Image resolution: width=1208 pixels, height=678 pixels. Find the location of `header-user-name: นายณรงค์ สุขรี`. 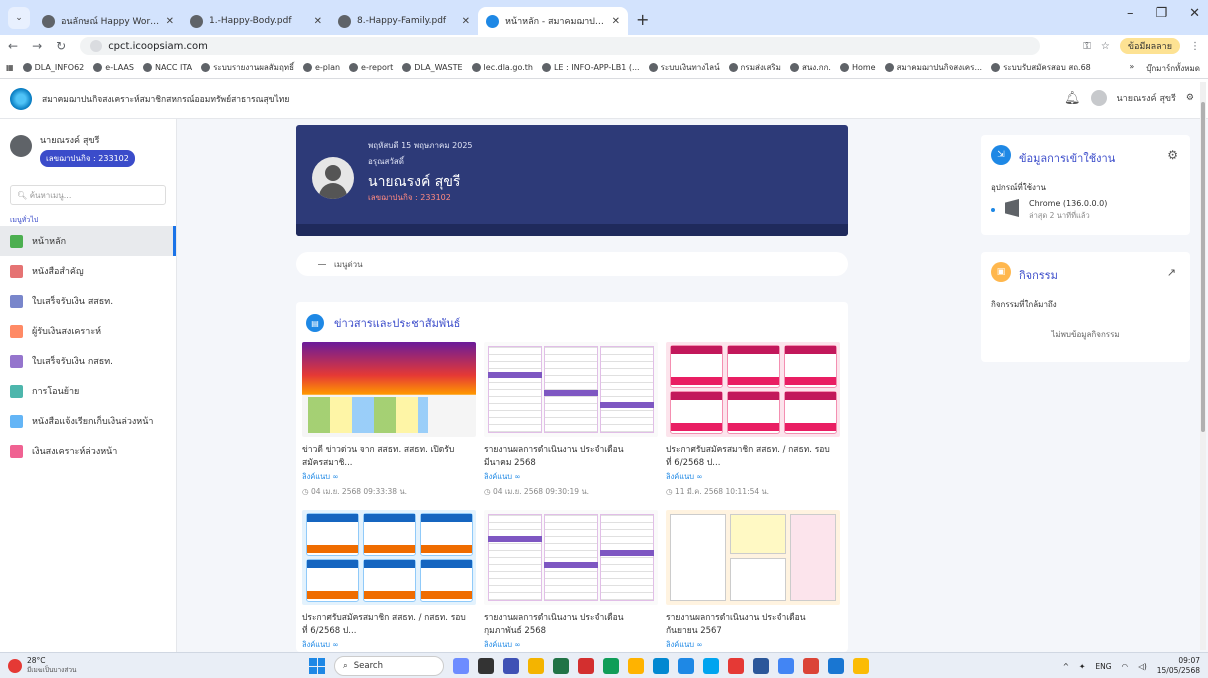

header-user-name: นายณรงค์ สุขรี is located at coordinates (1146, 98).